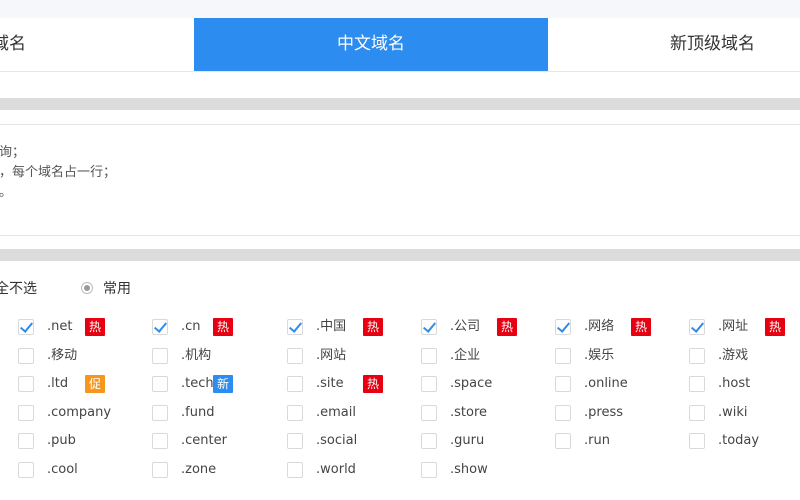  I want to click on domain-label: .today, so click(739, 440).